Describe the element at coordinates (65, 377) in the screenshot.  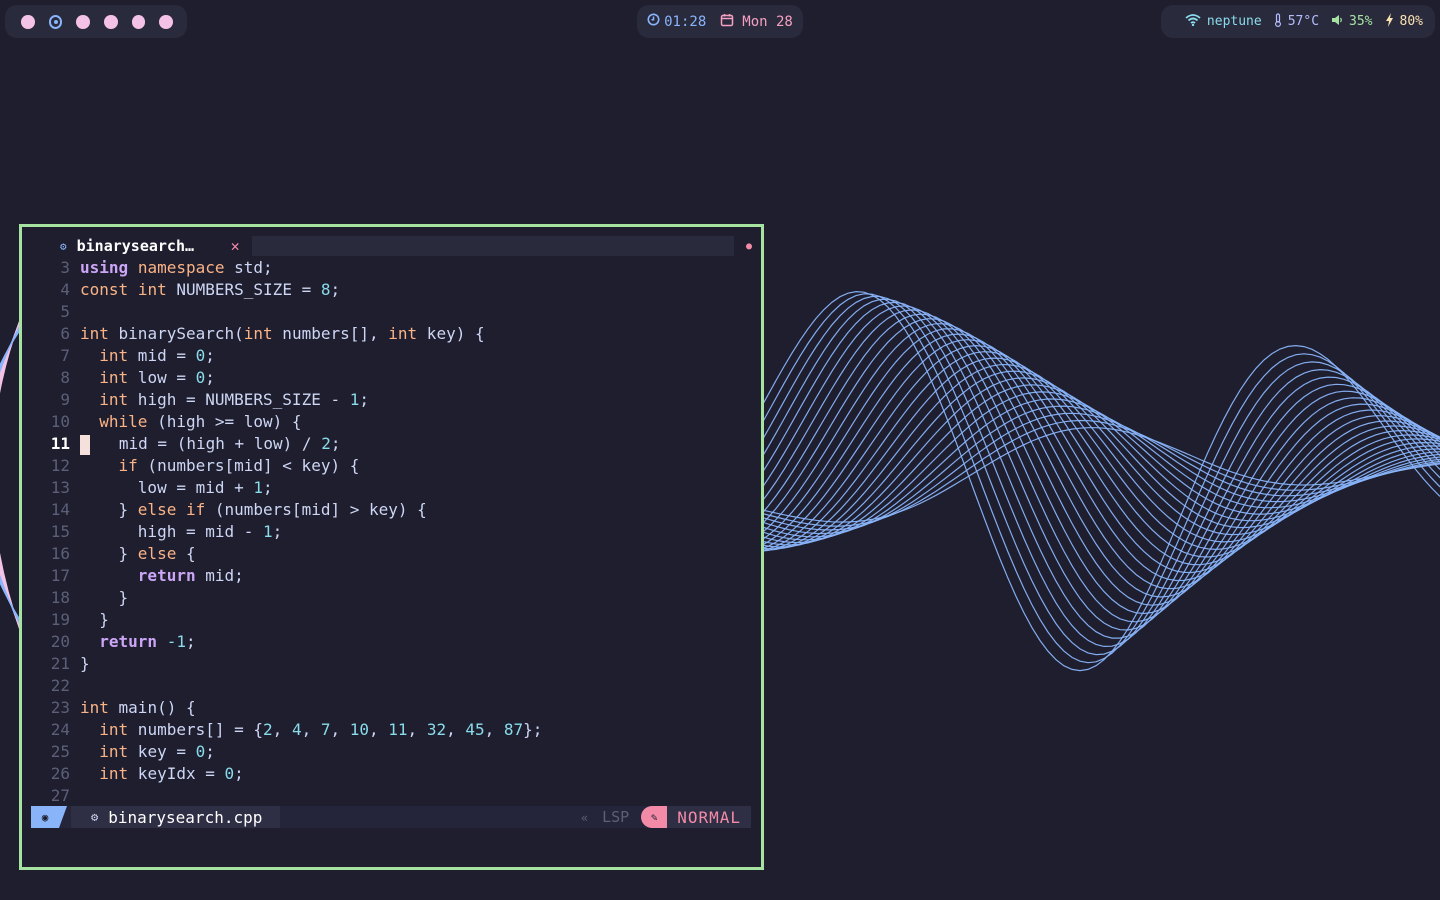
I see `line-number: 8` at that location.